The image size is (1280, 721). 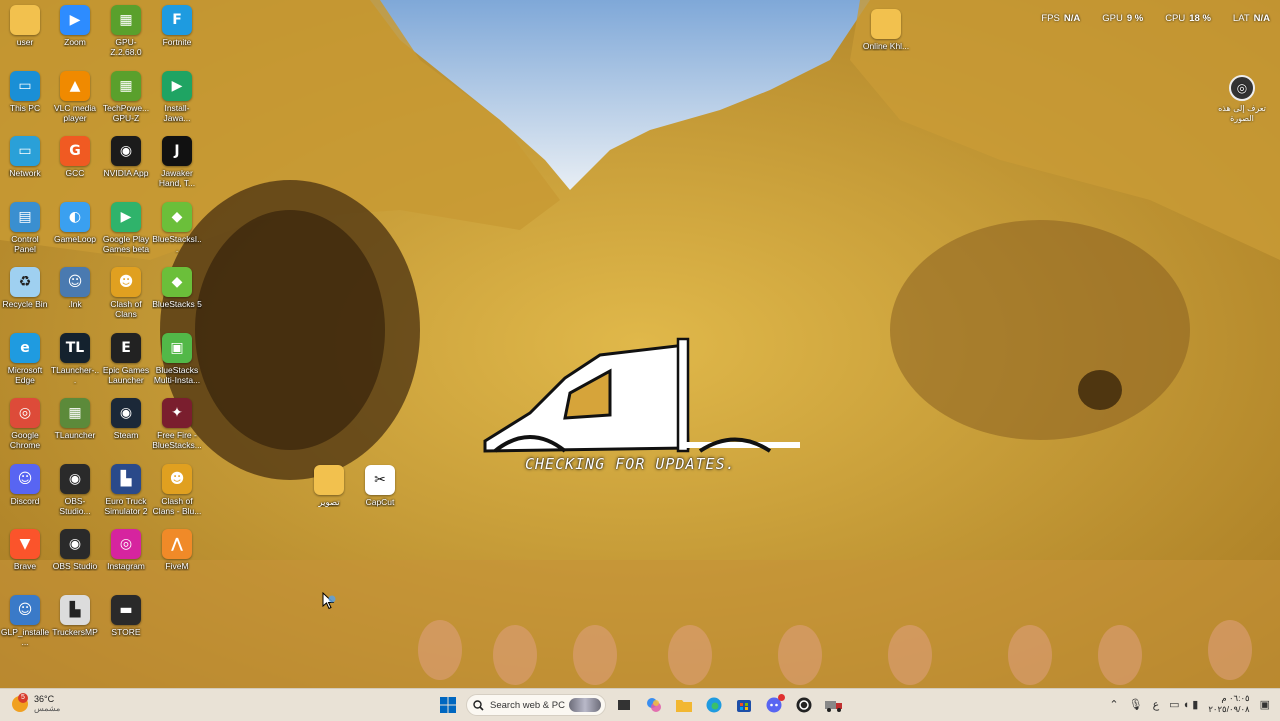 What do you see at coordinates (25, 413) in the screenshot?
I see `chrome-icon: ◎` at bounding box center [25, 413].